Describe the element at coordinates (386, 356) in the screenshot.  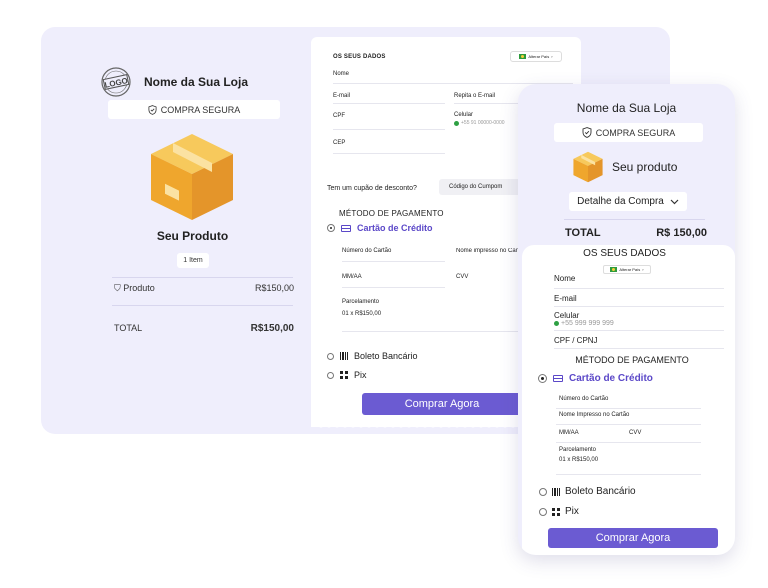
I see `boleto-label: Boleto Bancário` at that location.